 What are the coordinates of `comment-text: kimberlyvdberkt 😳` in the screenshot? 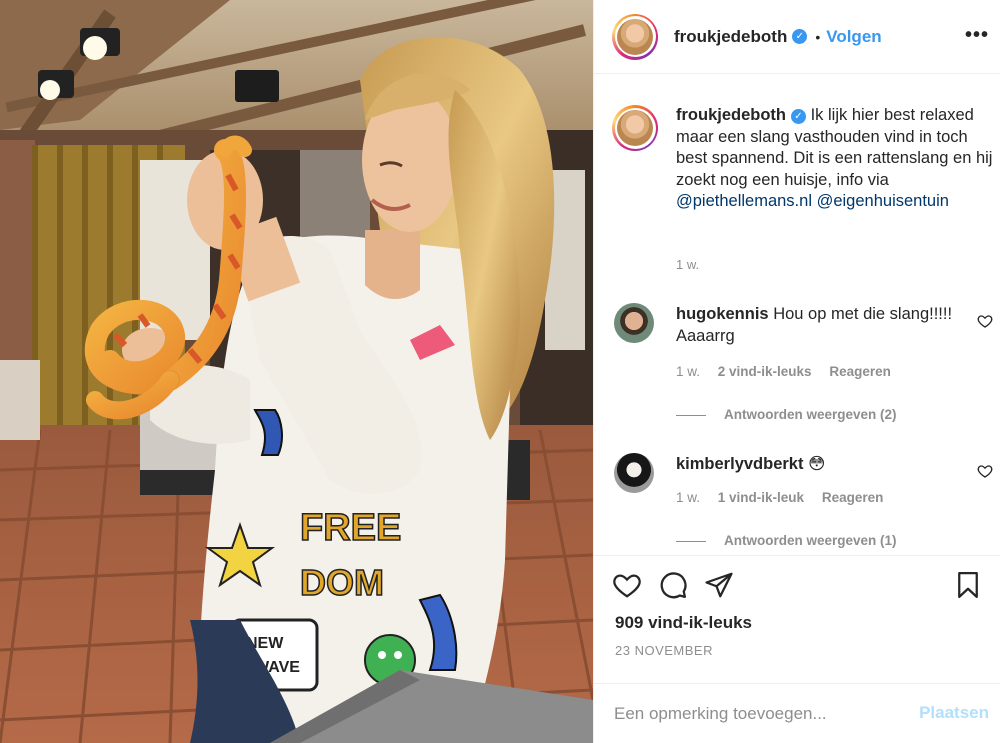 It's located at (821, 464).